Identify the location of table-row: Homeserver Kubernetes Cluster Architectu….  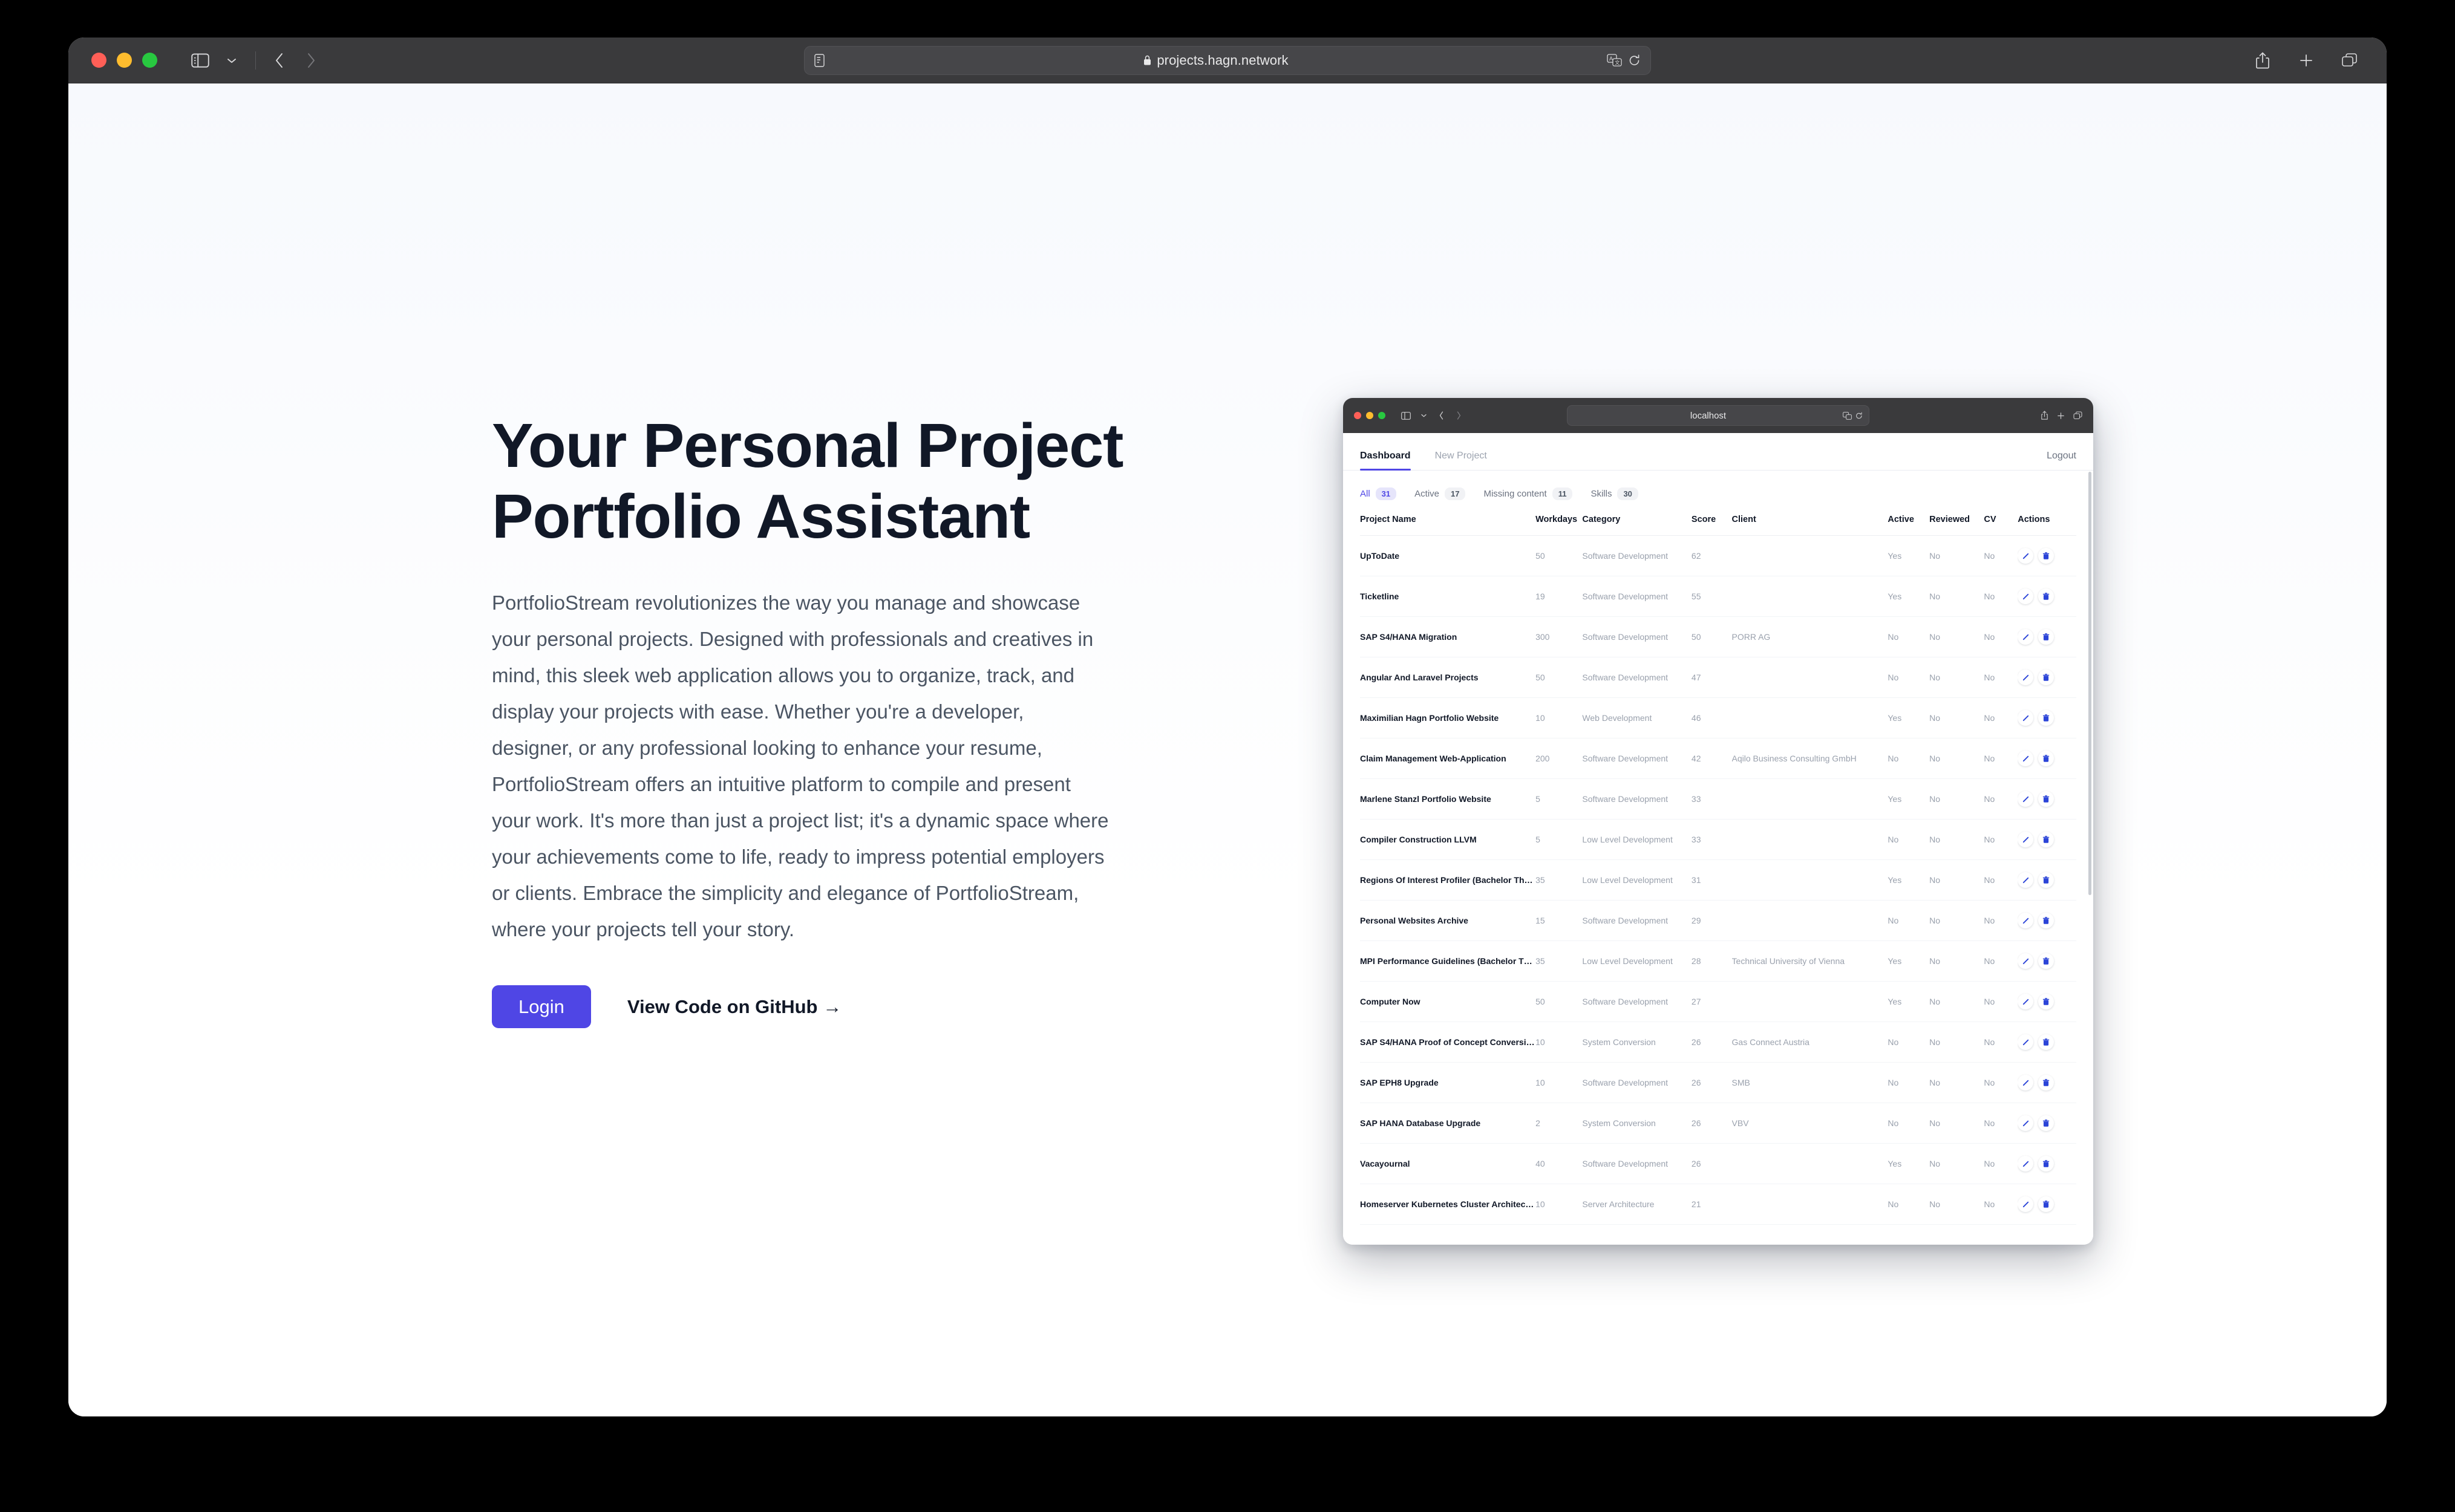
(1718, 1204).